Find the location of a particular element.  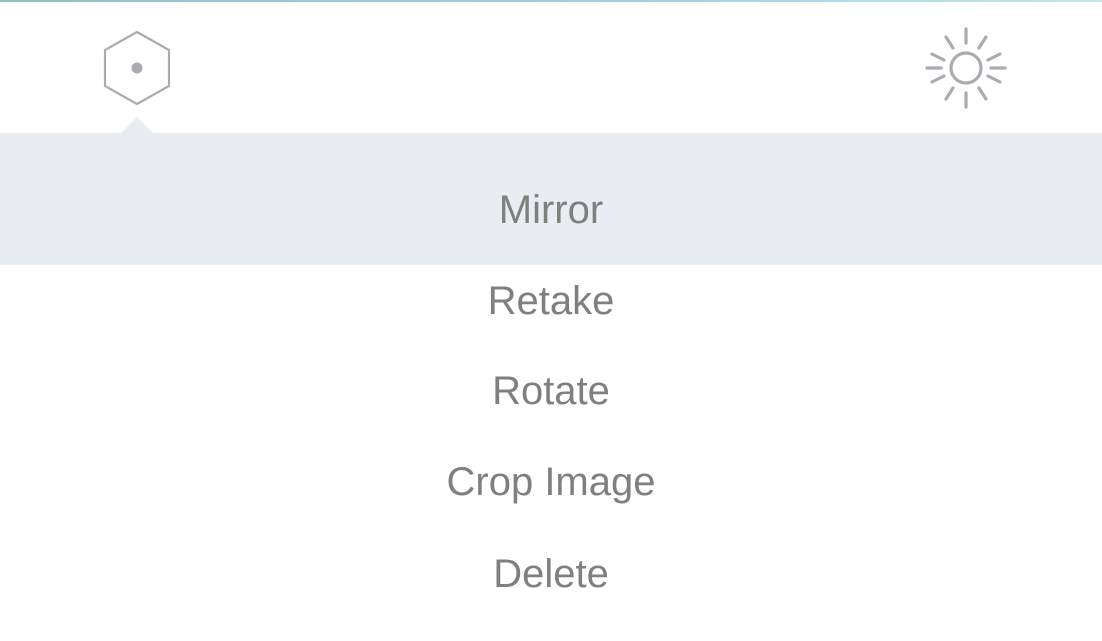

menu-item-retake: Retake is located at coordinates (551, 301).